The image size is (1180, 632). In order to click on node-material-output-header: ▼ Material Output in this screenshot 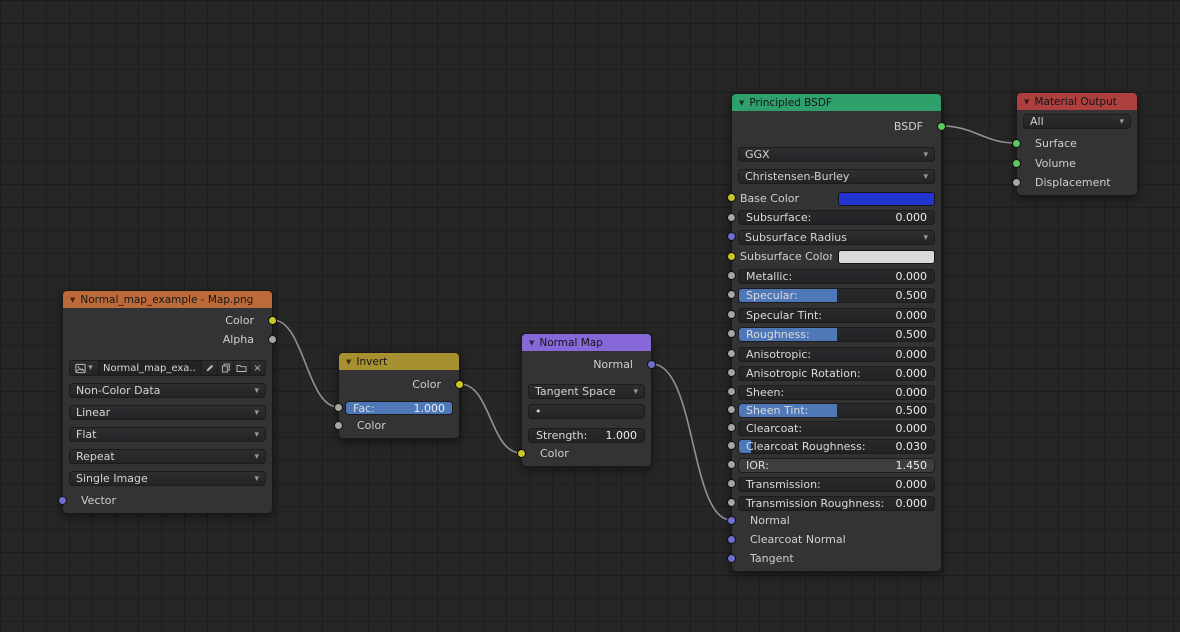, I will do `click(1077, 101)`.